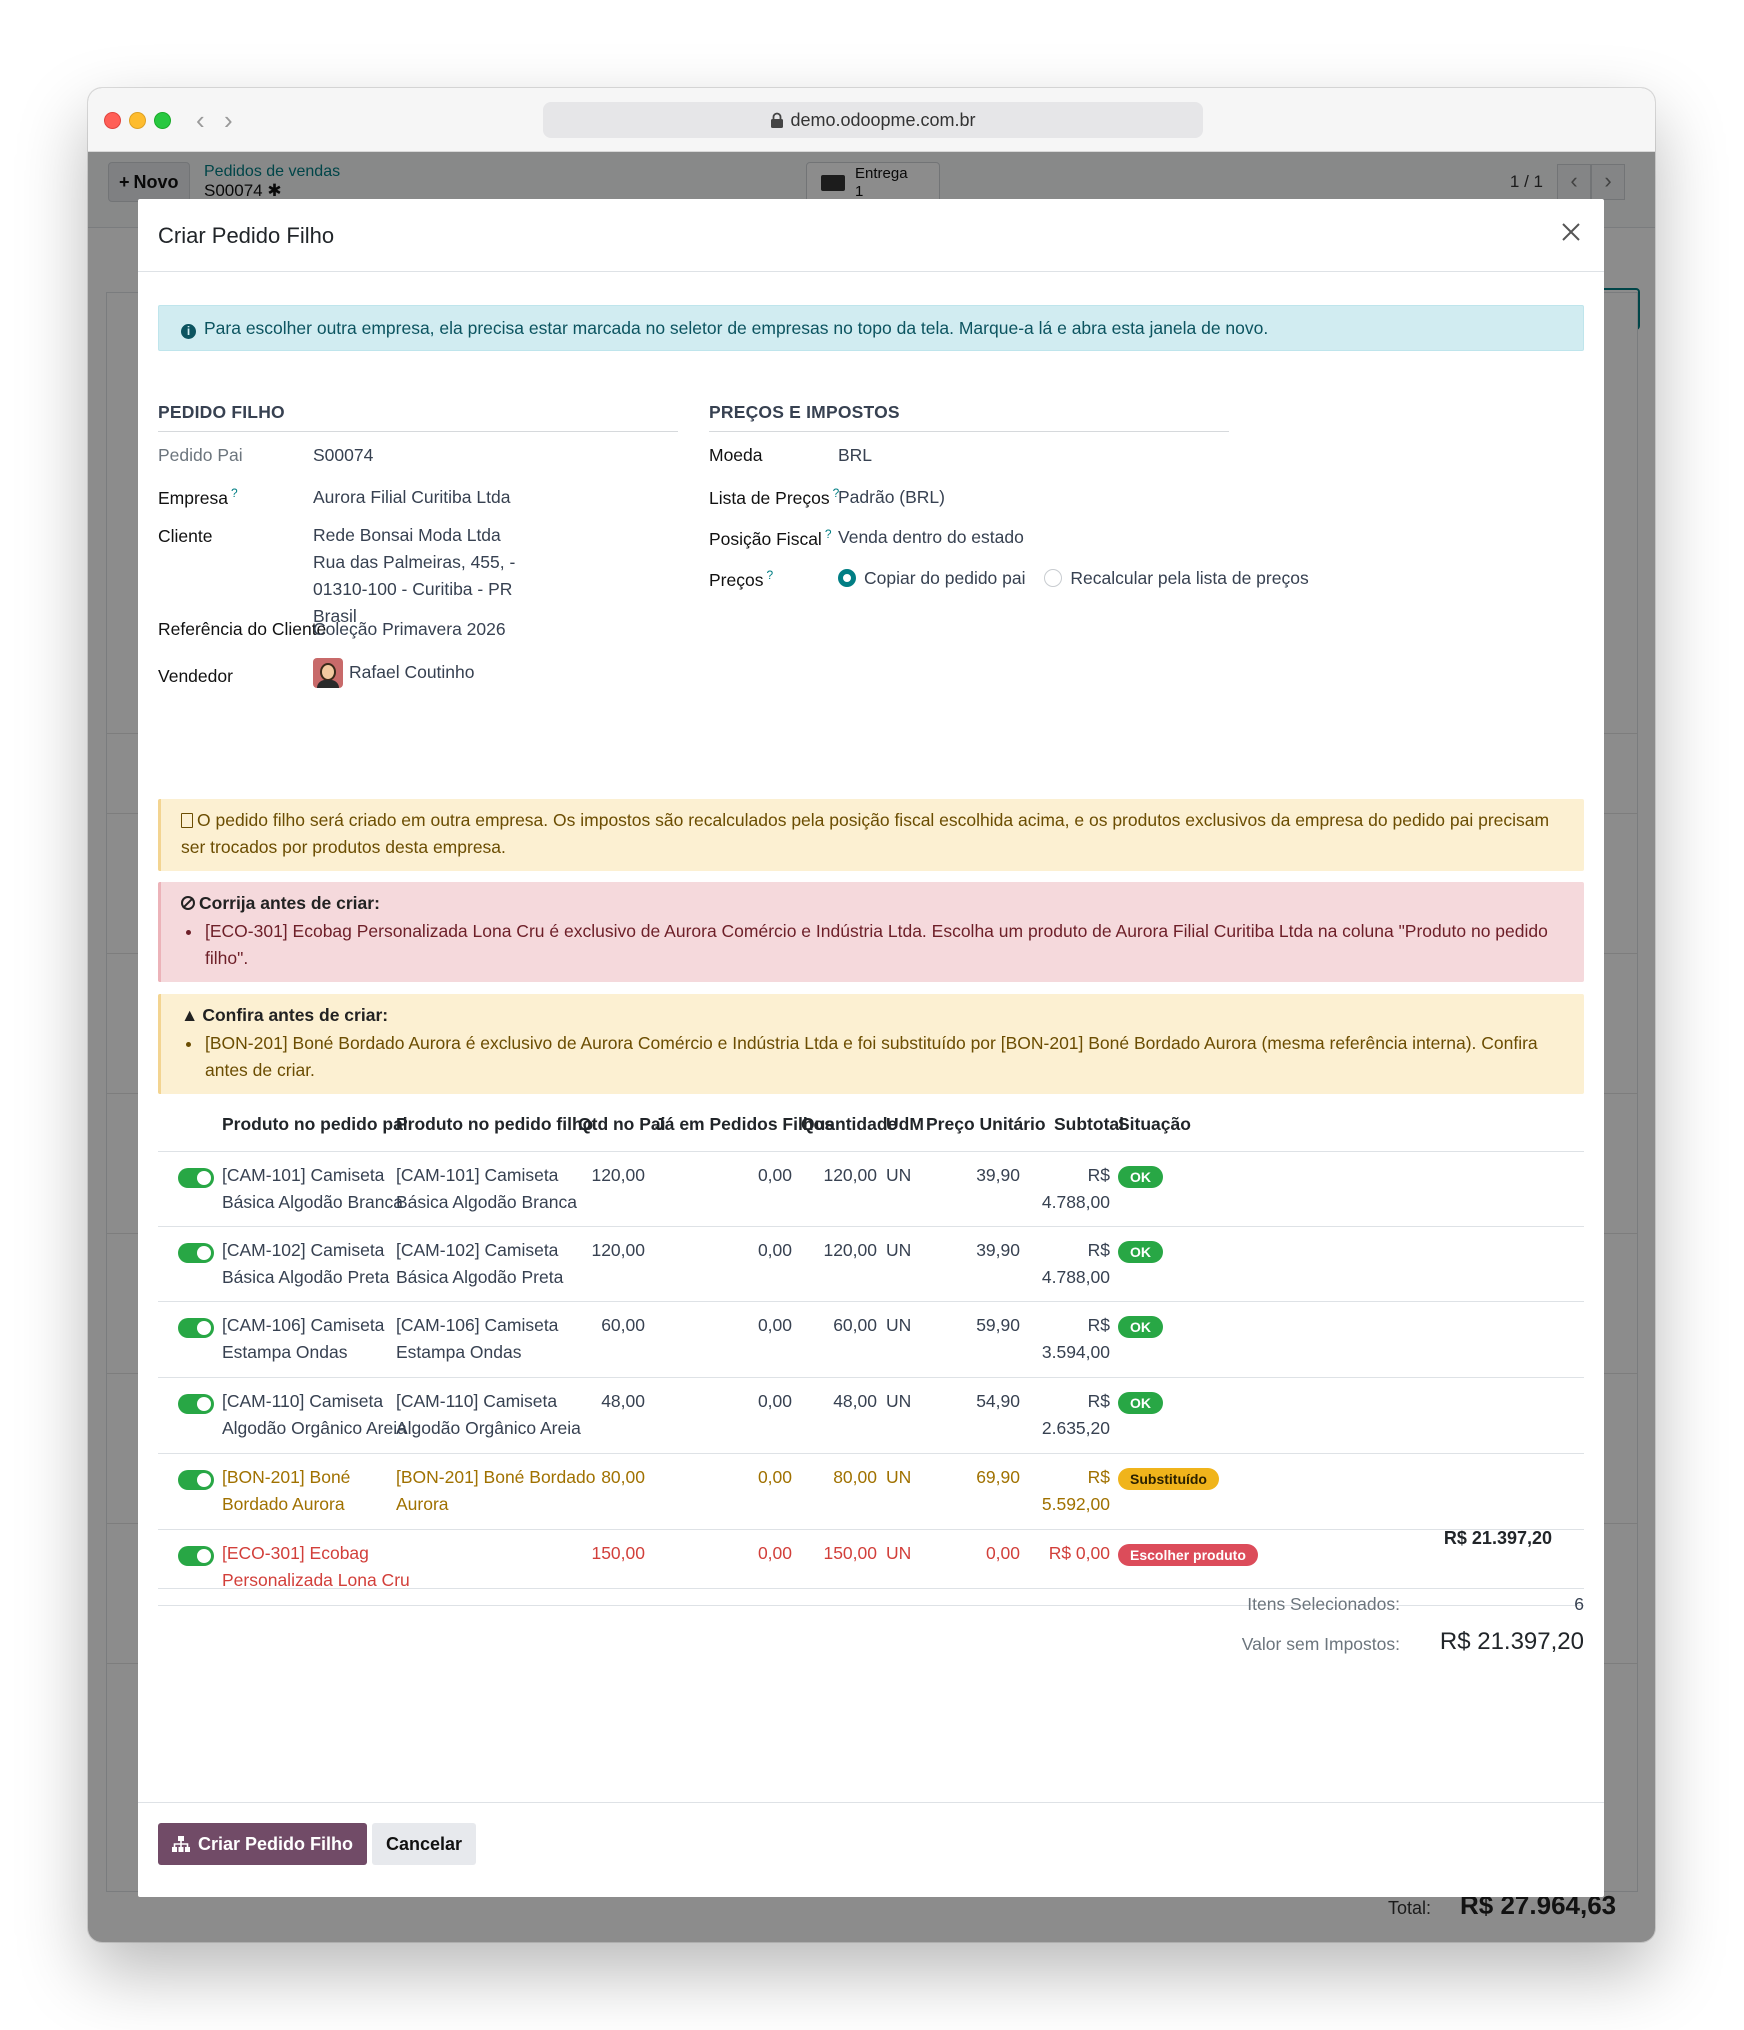  Describe the element at coordinates (414, 535) in the screenshot. I see `cliente-name: Rede Bonsai Moda Ltda` at that location.